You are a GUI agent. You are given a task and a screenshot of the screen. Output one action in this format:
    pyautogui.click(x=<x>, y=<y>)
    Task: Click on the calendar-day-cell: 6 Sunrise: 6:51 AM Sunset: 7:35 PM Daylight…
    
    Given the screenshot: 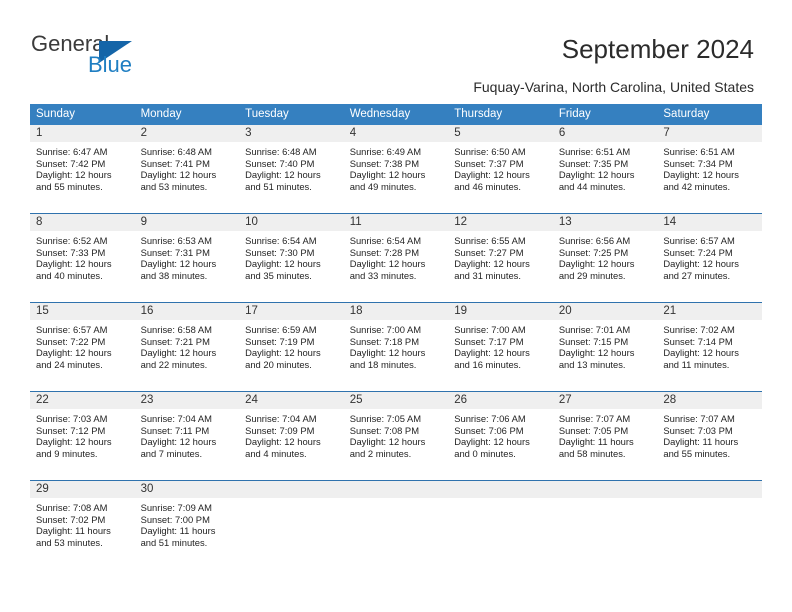 What is the action you would take?
    pyautogui.click(x=605, y=169)
    